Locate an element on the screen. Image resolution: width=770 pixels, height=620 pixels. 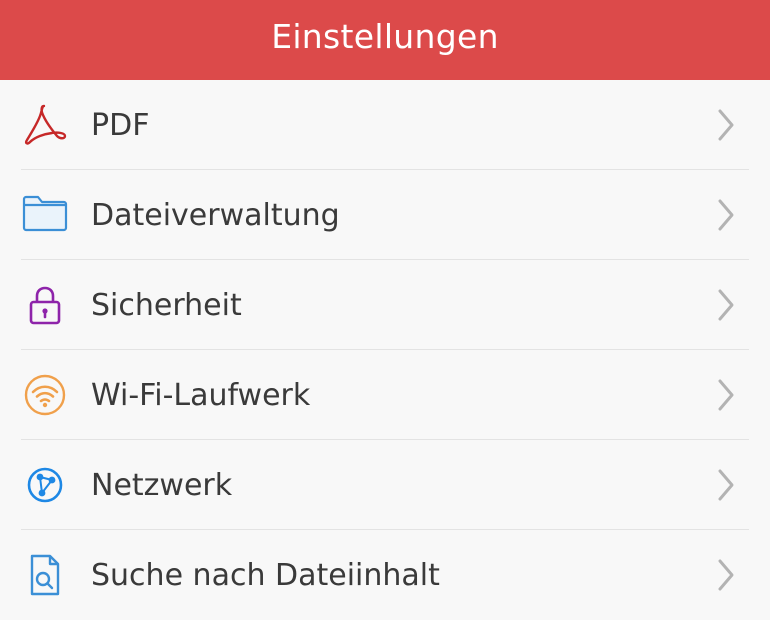
settings-item-label: PDF is located at coordinates (120, 125).